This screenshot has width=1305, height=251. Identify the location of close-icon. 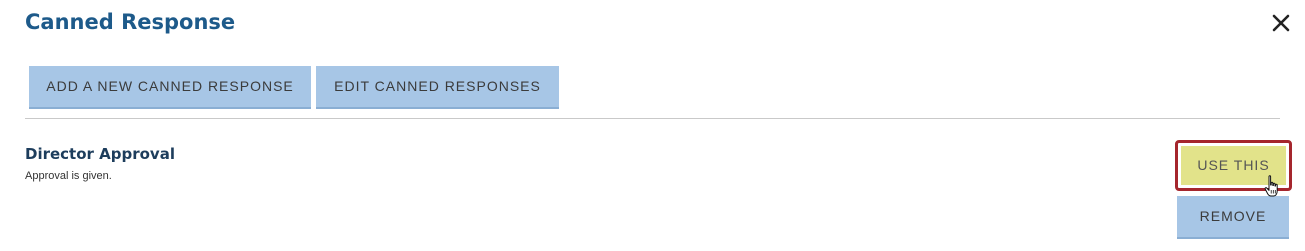
(1281, 23).